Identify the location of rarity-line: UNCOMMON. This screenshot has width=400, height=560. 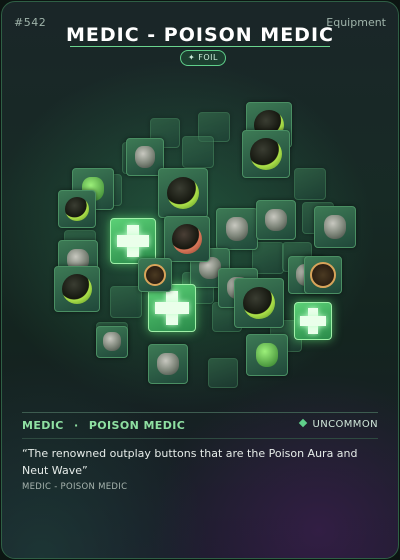
(338, 424).